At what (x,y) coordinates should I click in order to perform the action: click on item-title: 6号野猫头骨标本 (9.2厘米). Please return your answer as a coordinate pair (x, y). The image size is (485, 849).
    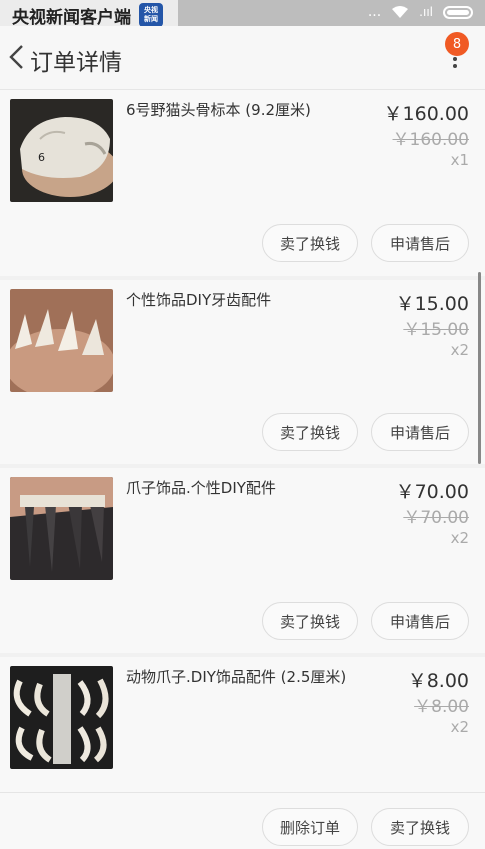
    Looking at the image, I should click on (218, 109).